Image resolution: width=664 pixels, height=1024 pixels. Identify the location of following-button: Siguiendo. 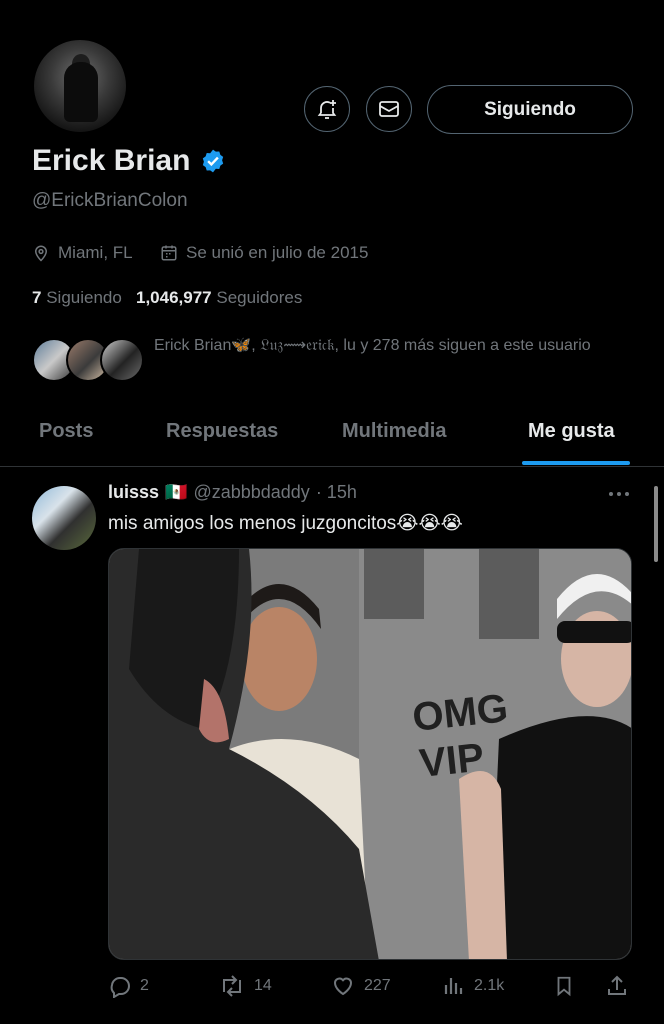
(530, 109).